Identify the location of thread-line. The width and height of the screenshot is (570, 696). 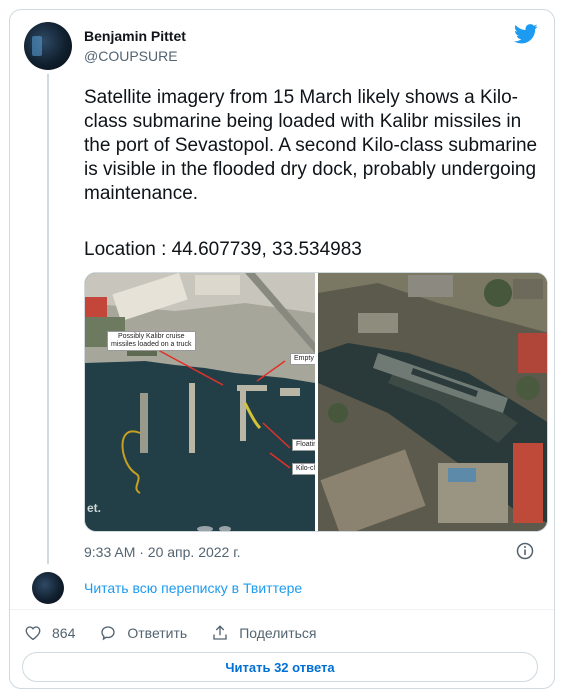
(48, 319).